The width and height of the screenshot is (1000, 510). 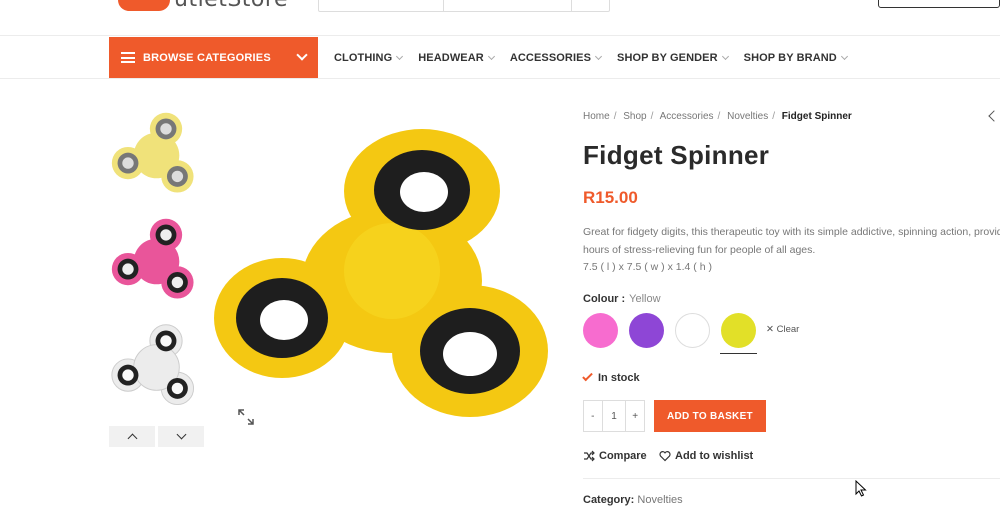 What do you see at coordinates (692, 330) in the screenshot?
I see `swatch-white` at bounding box center [692, 330].